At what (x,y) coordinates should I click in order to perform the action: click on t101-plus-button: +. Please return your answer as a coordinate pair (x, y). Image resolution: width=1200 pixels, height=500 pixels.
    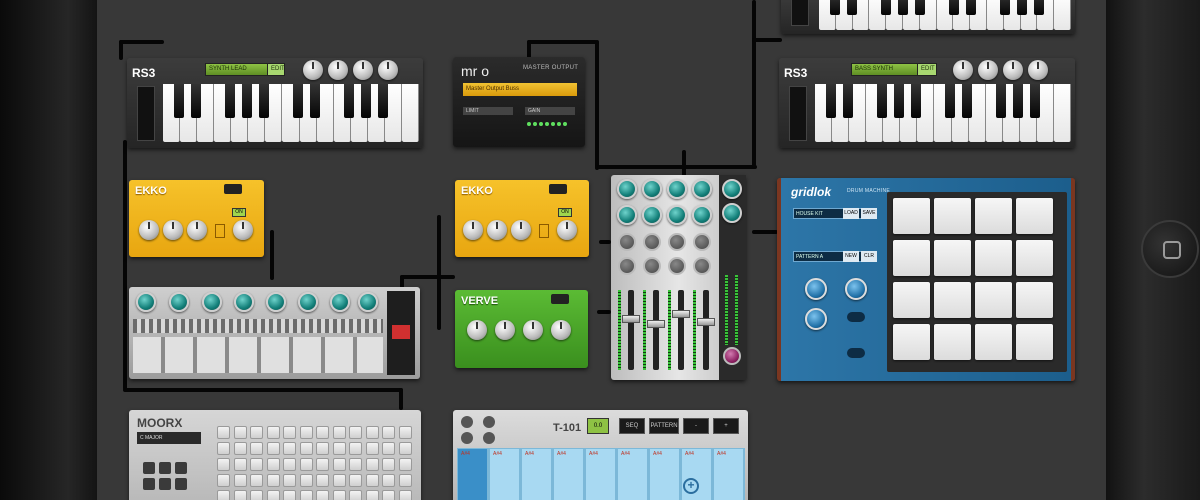
    Looking at the image, I should click on (726, 426).